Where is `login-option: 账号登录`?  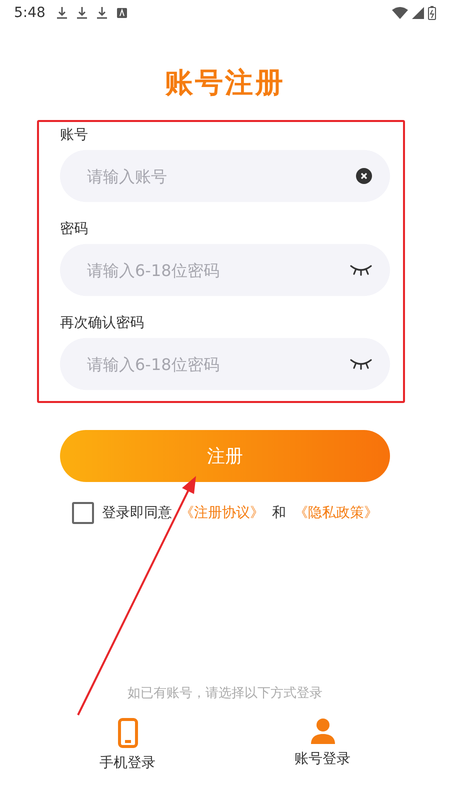
login-option: 账号登录 is located at coordinates (322, 745).